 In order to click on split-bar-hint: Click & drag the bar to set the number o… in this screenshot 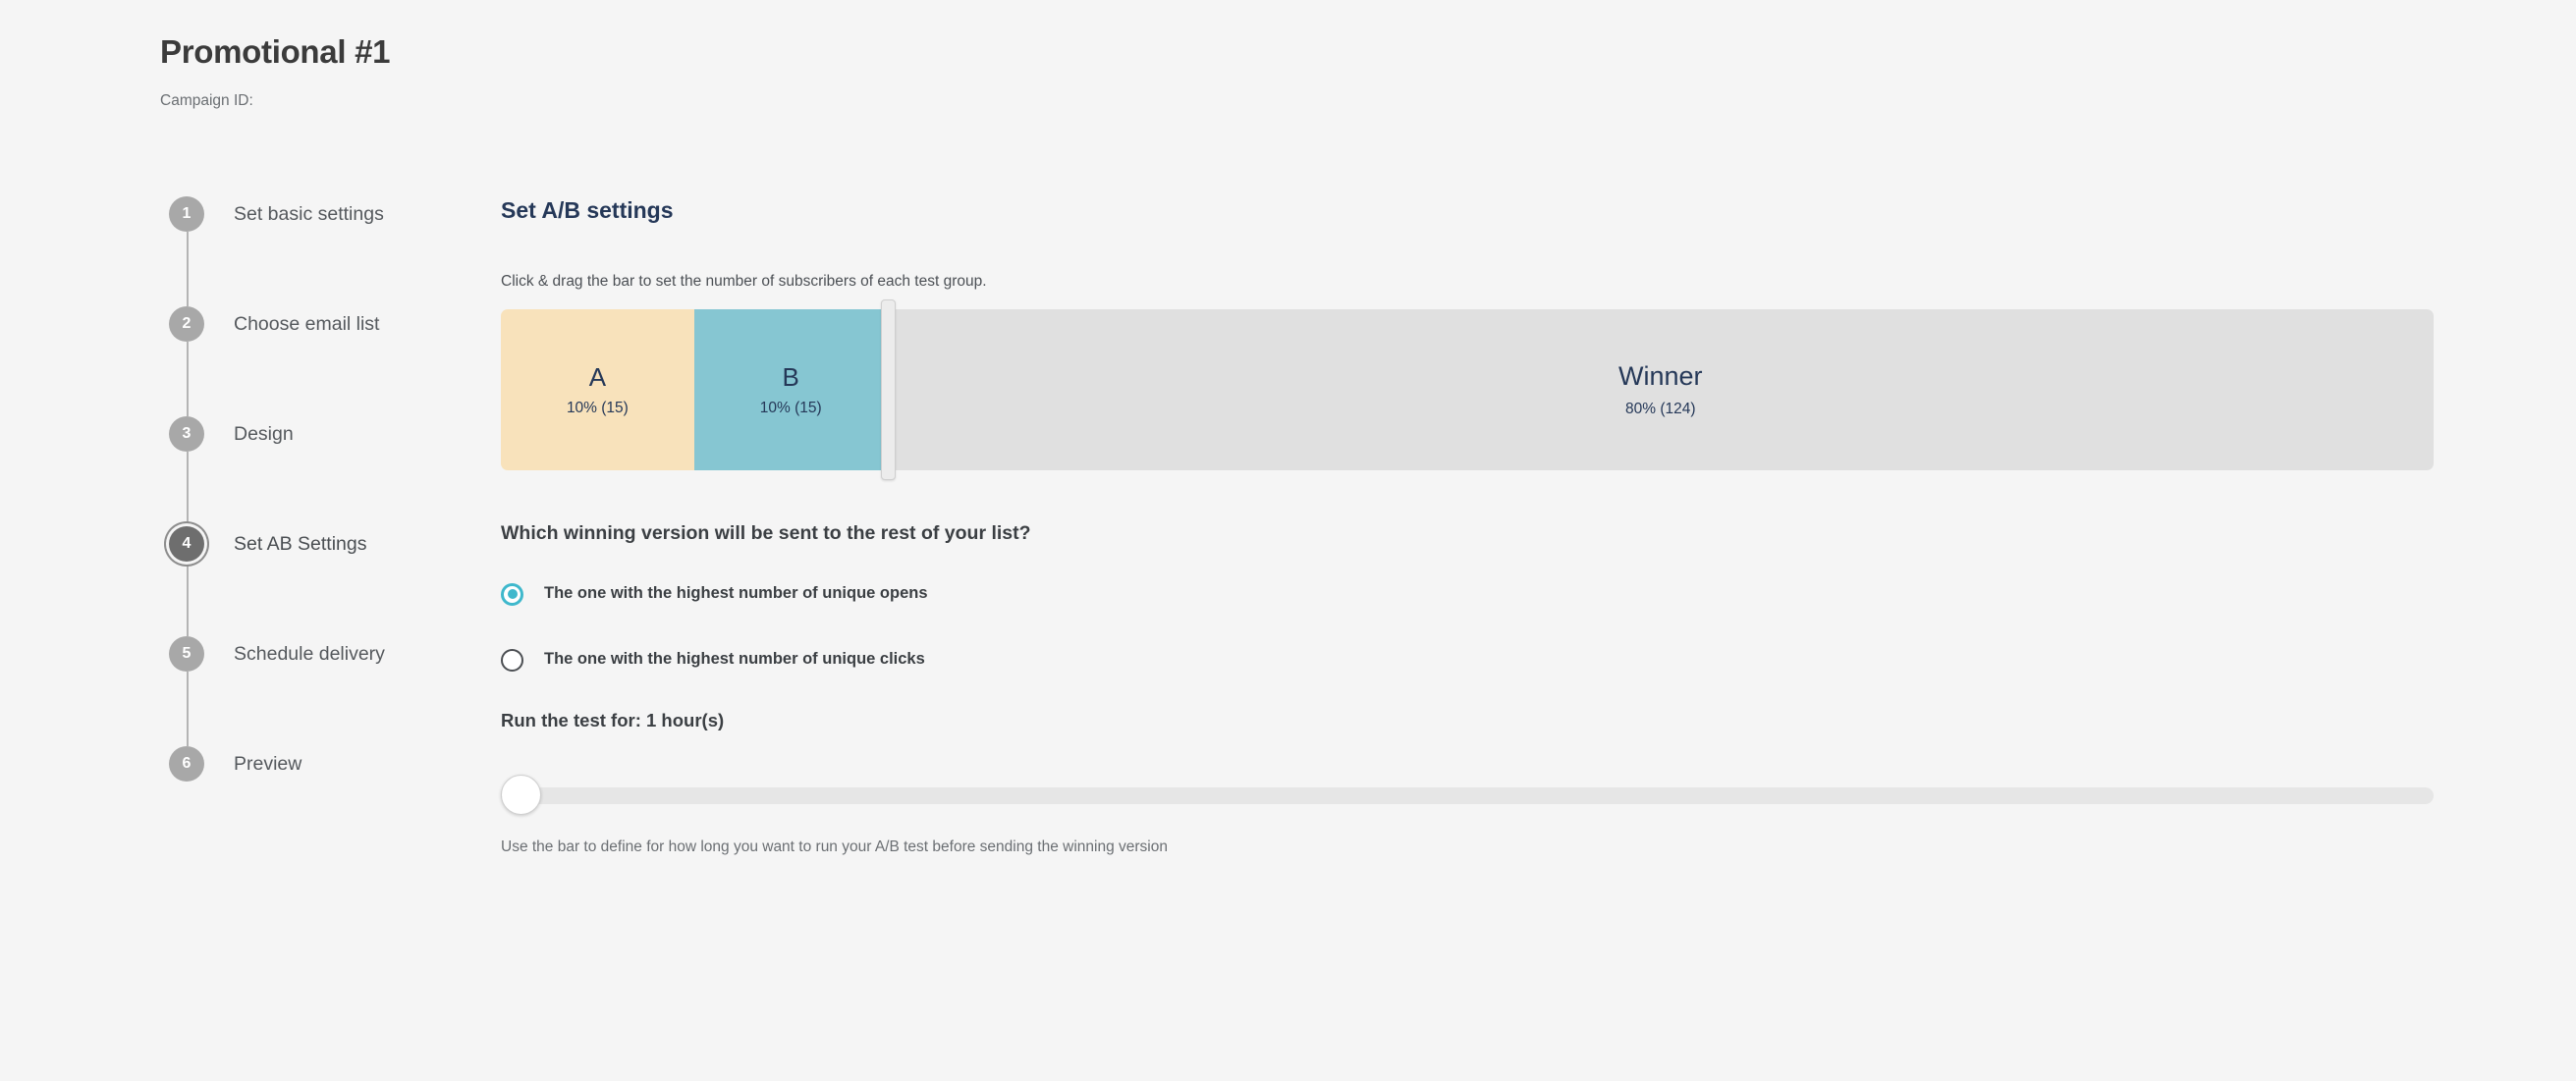, I will do `click(744, 281)`.